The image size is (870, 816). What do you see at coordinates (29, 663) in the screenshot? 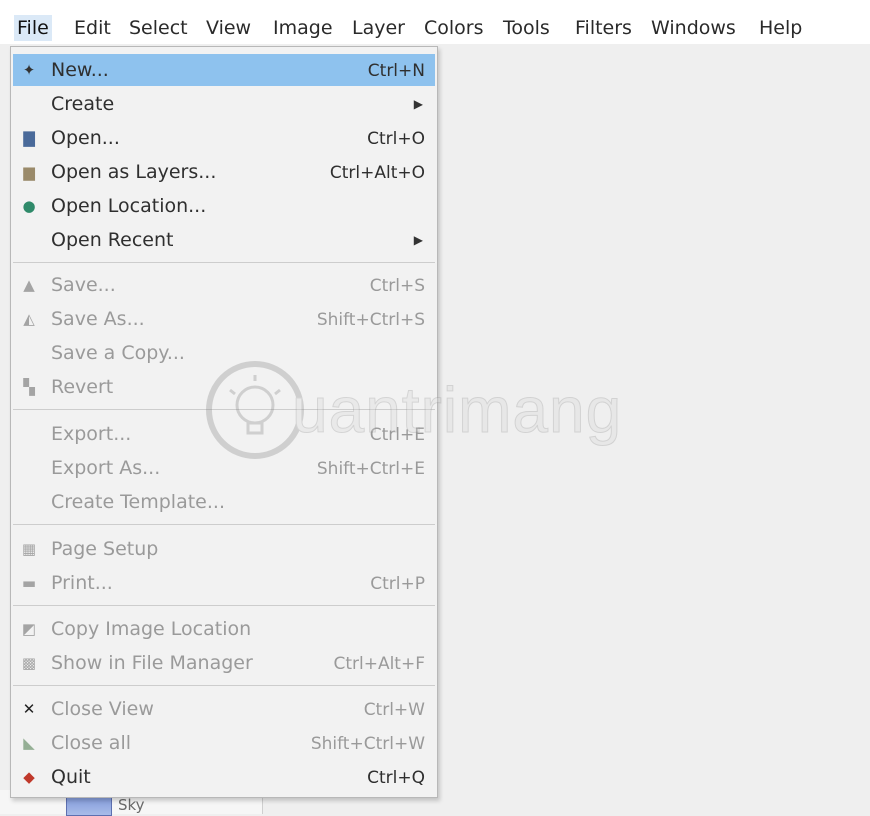
I see `file-manager-icon: ▩` at bounding box center [29, 663].